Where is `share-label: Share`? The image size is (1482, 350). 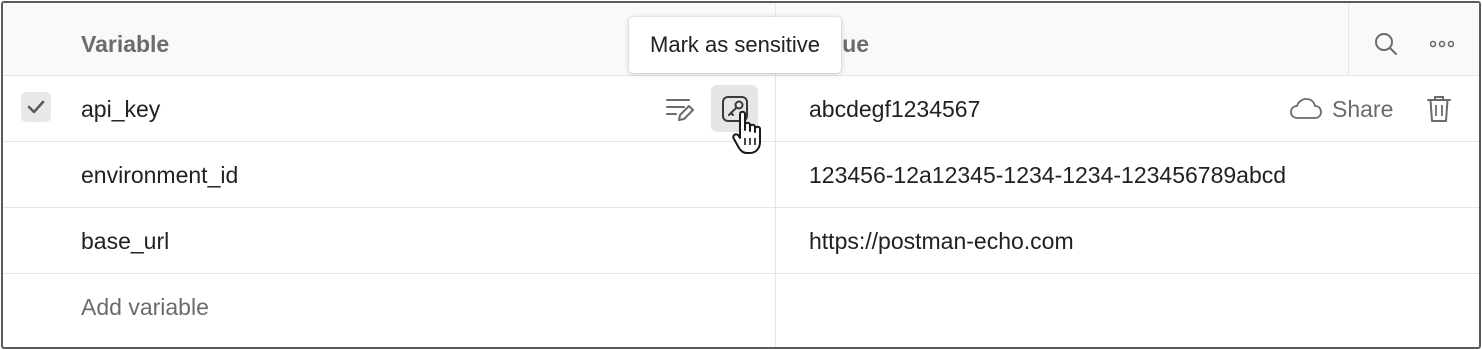
share-label: Share is located at coordinates (1363, 108).